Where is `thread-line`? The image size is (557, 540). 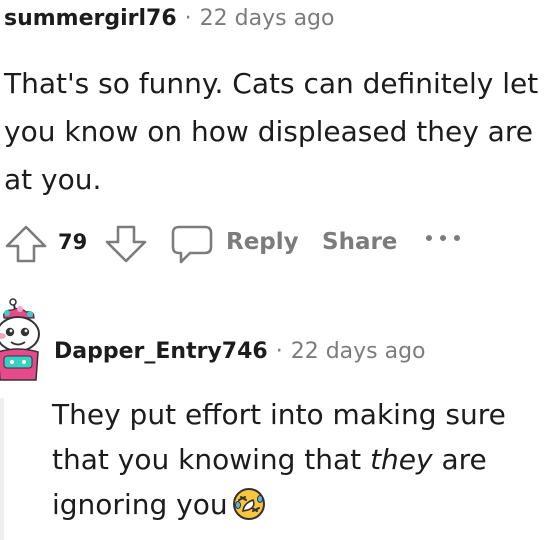
thread-line is located at coordinates (2, 469).